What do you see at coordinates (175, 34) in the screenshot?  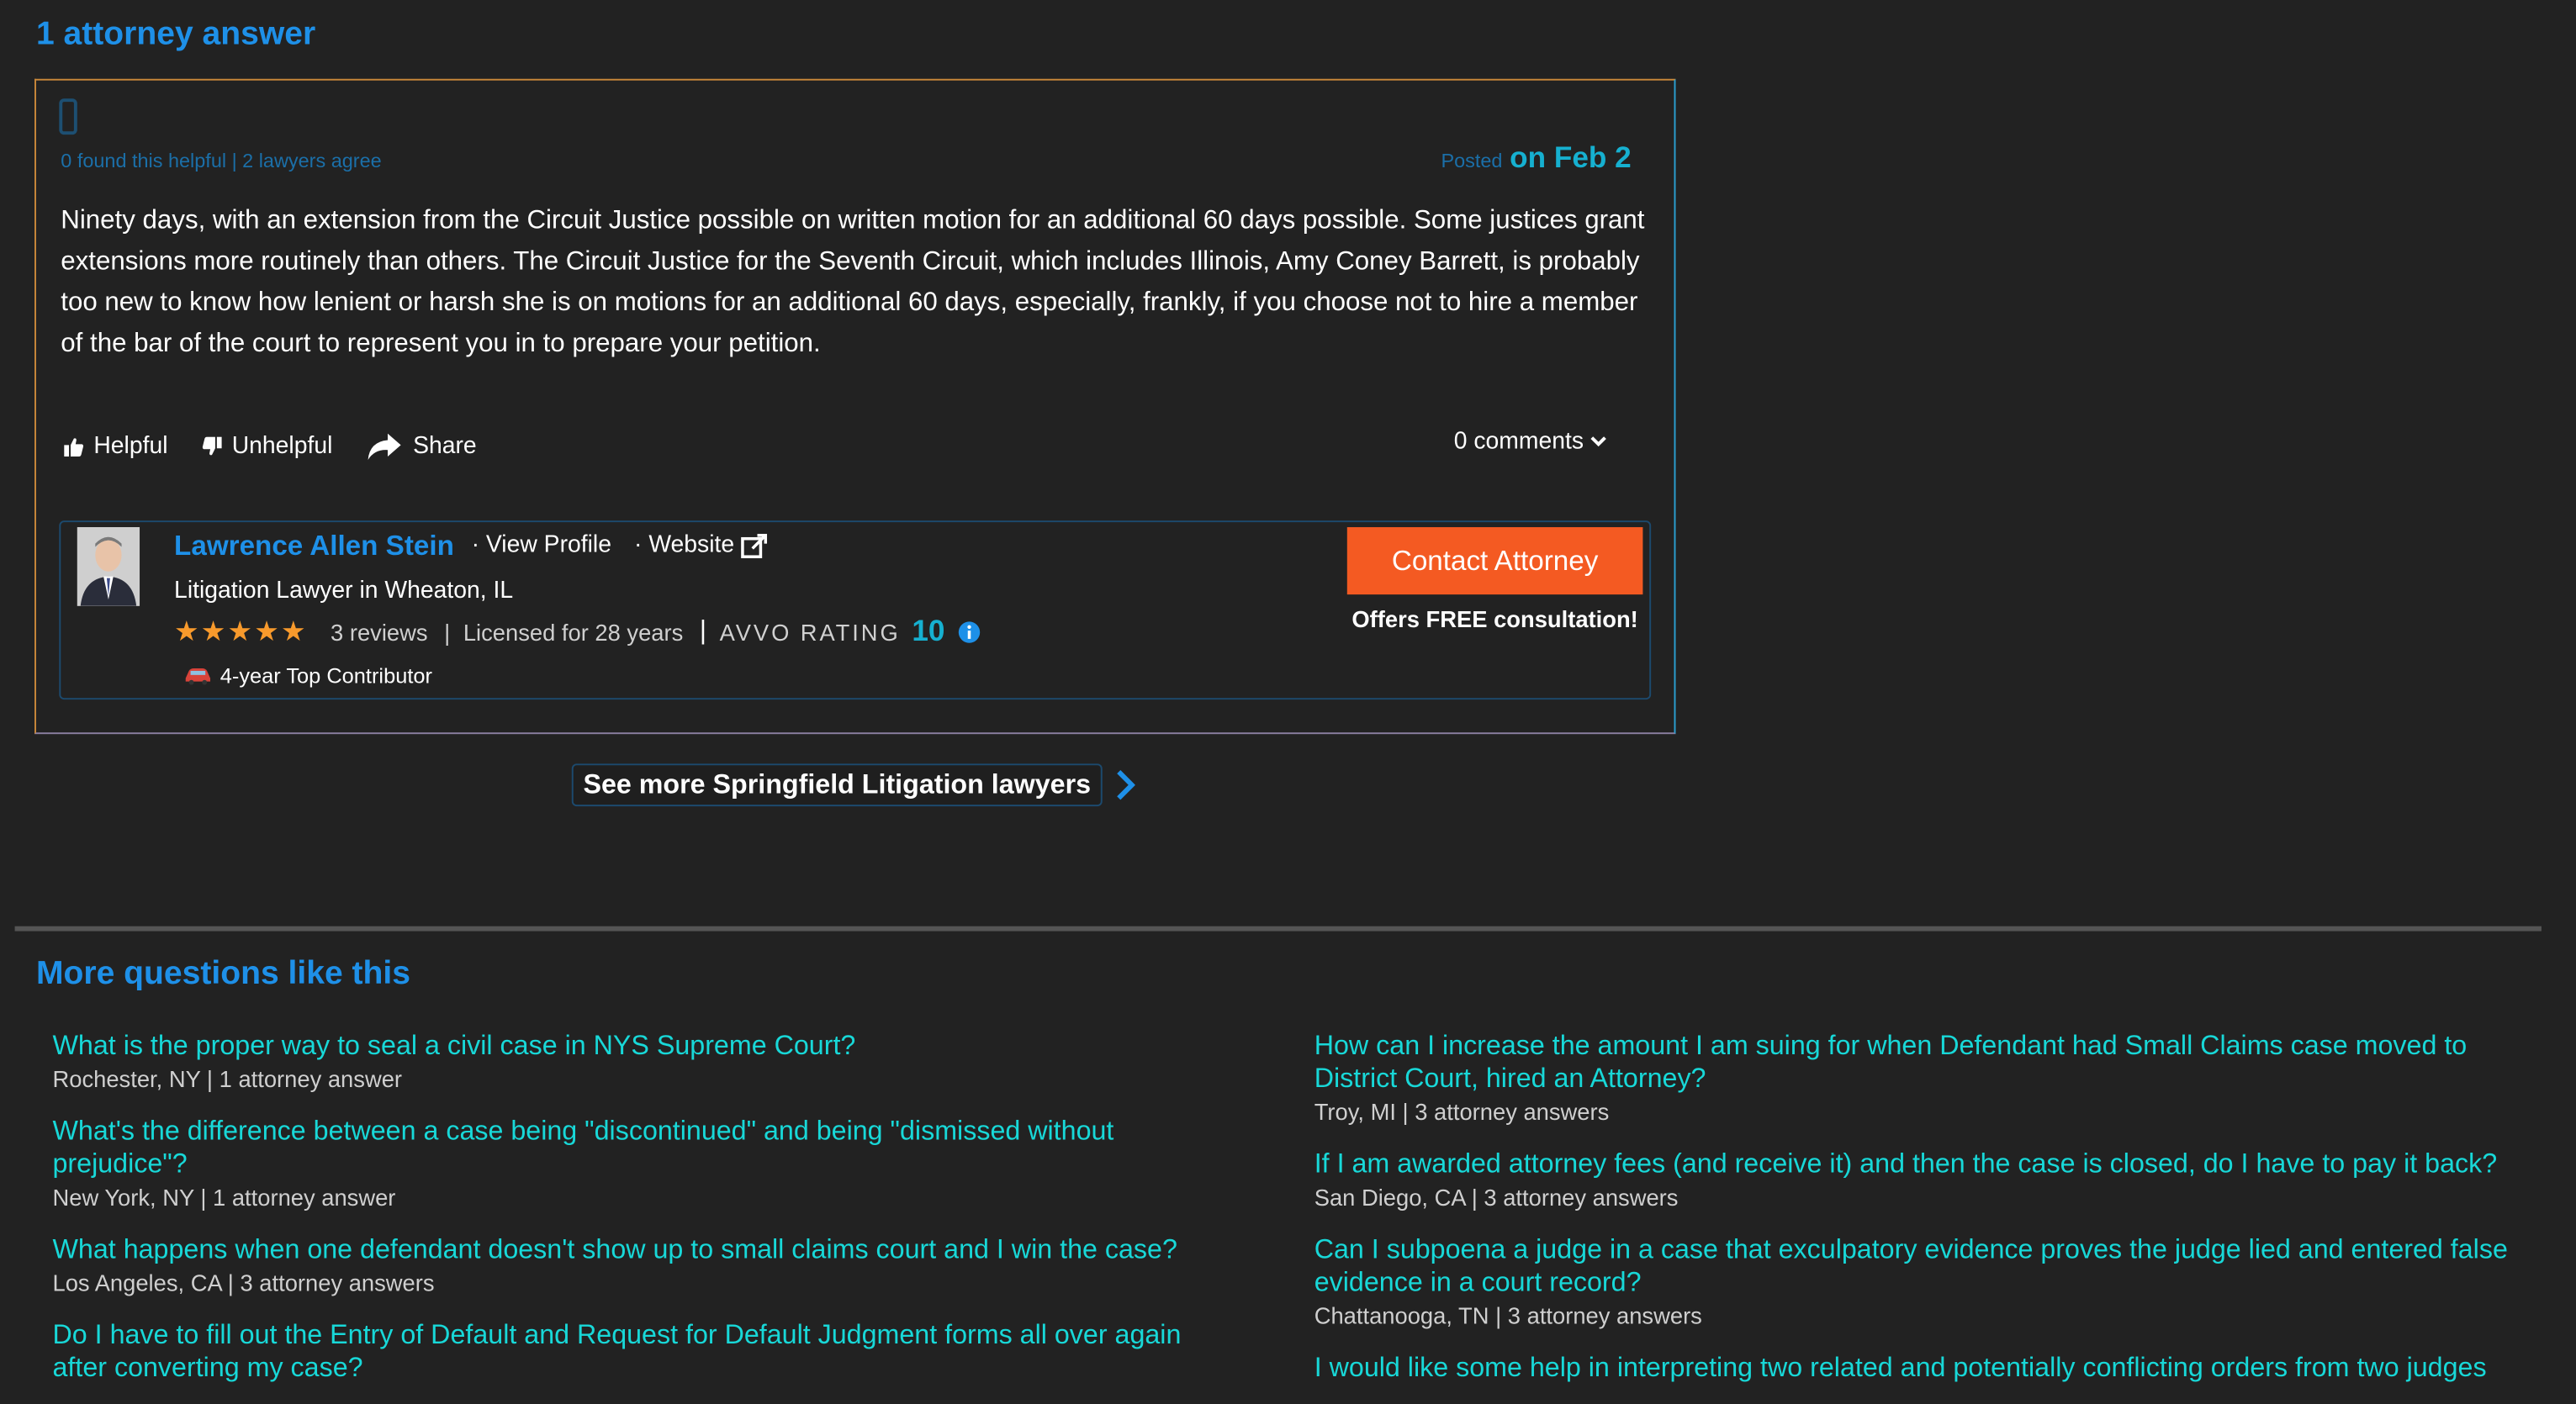 I see `answers-header: 1 attorney answer` at bounding box center [175, 34].